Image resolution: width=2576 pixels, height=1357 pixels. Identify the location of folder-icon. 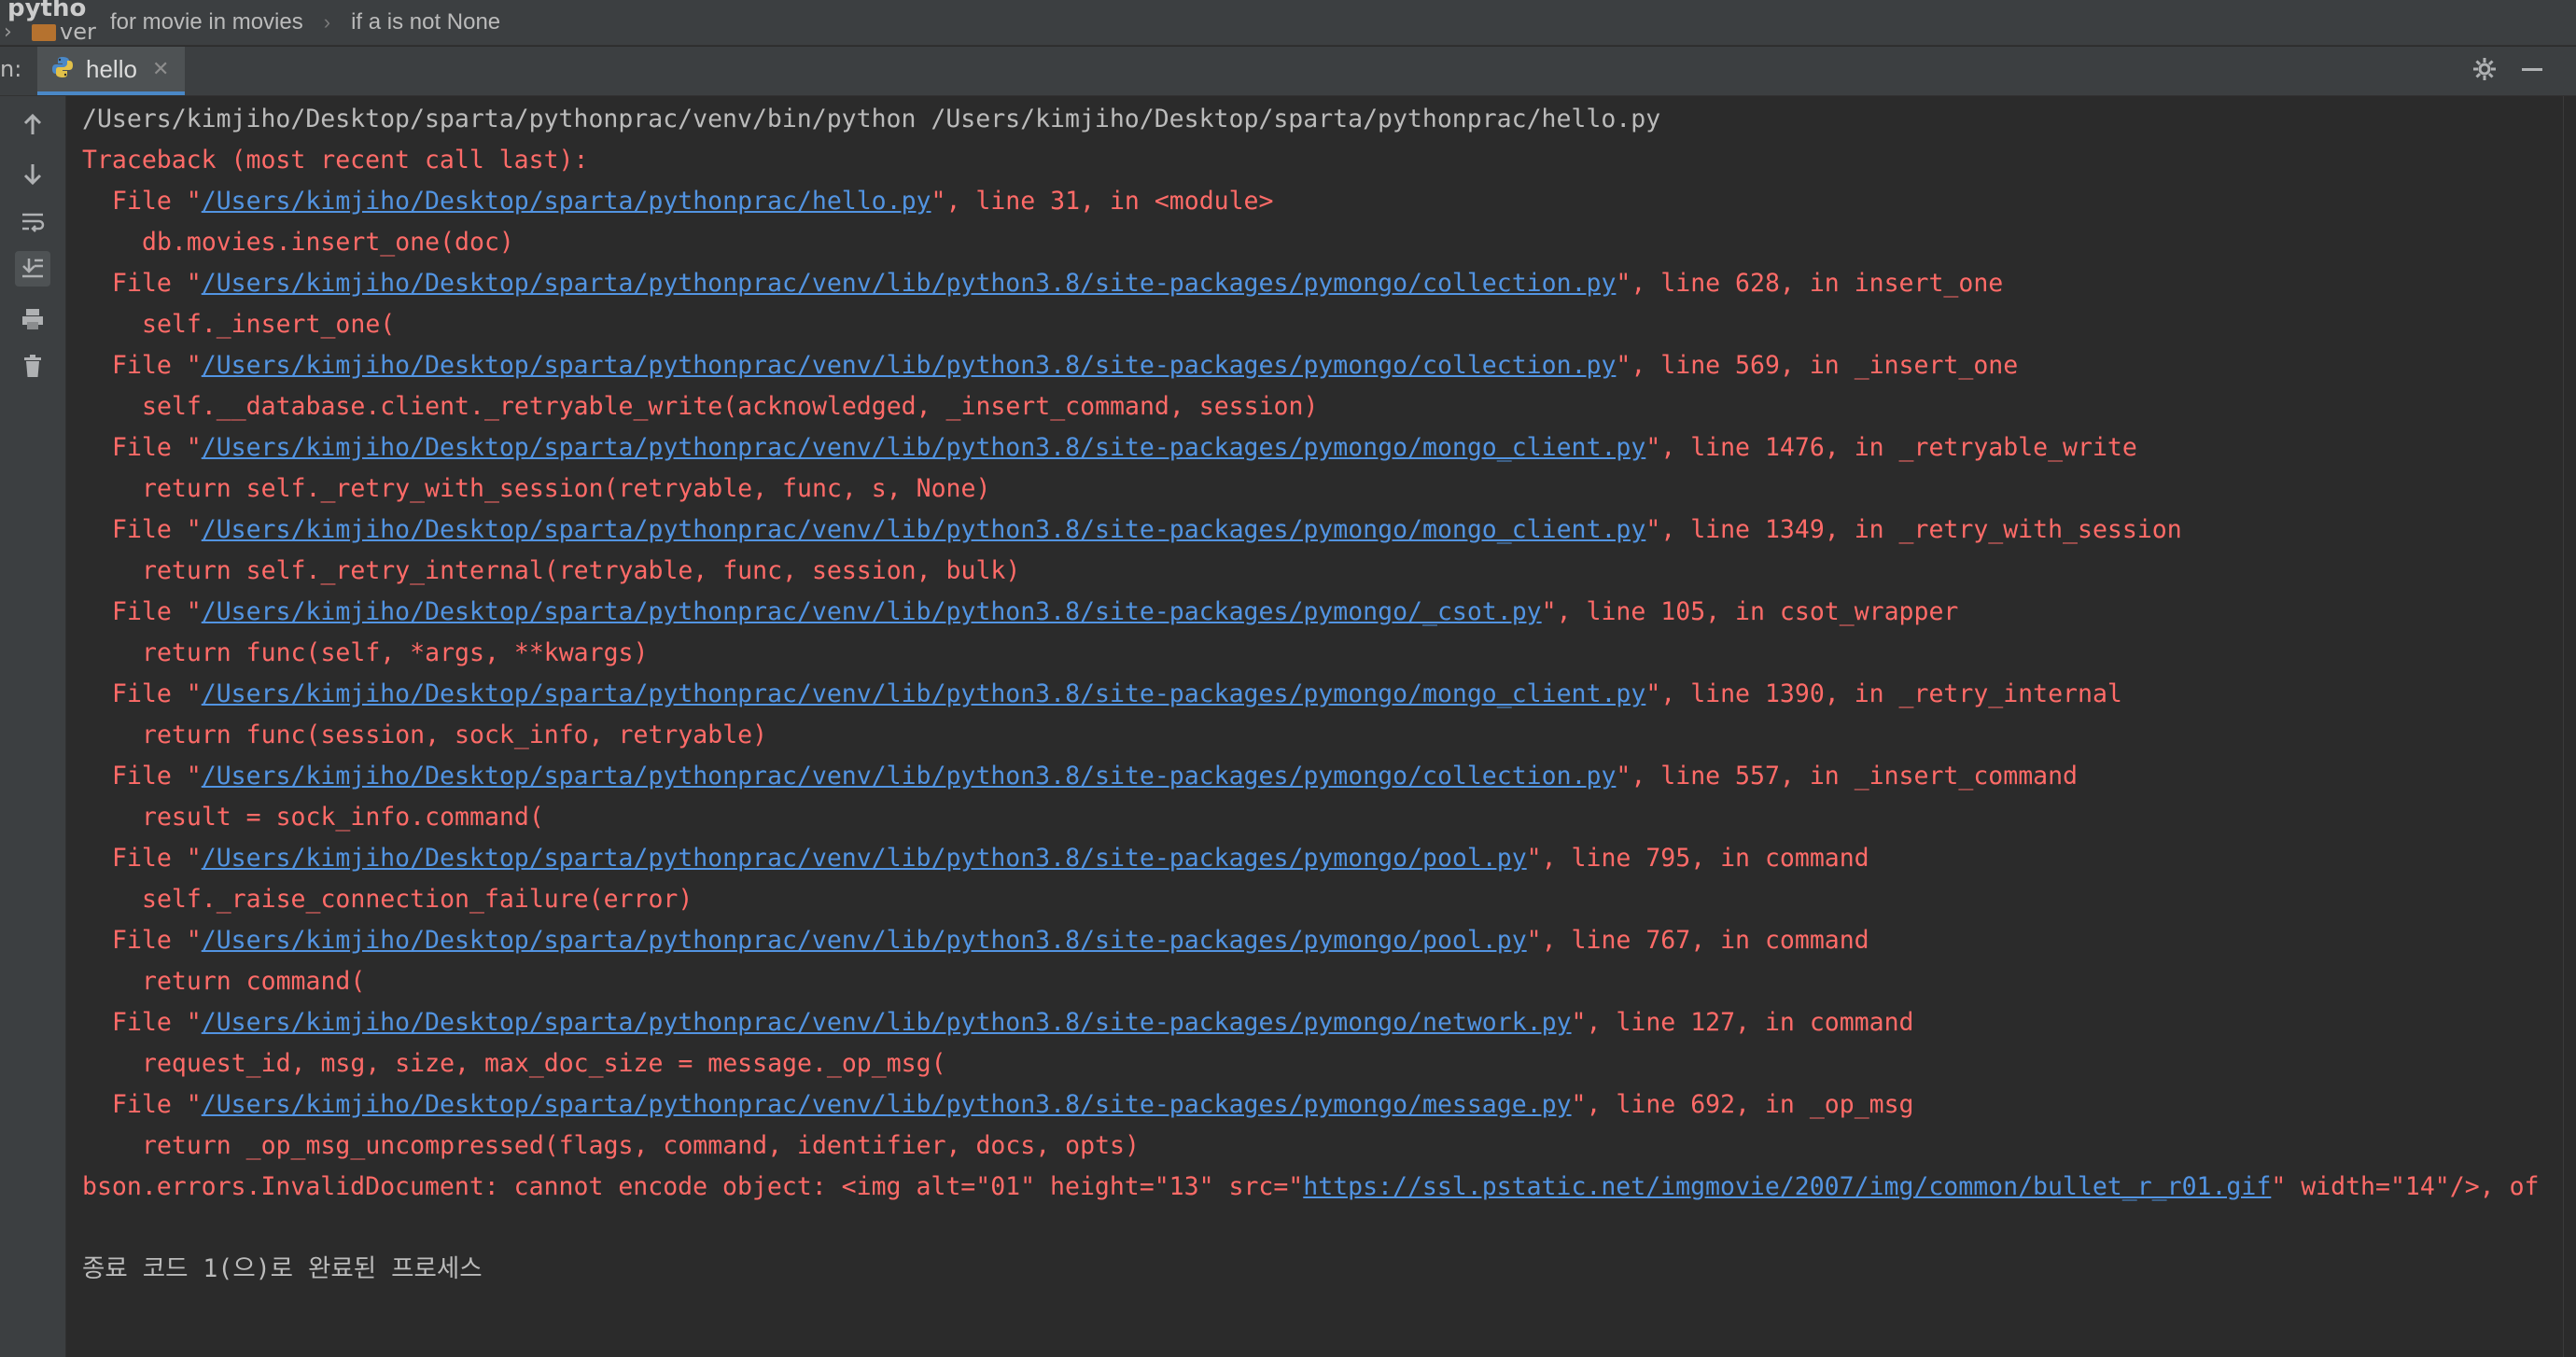
(44, 32).